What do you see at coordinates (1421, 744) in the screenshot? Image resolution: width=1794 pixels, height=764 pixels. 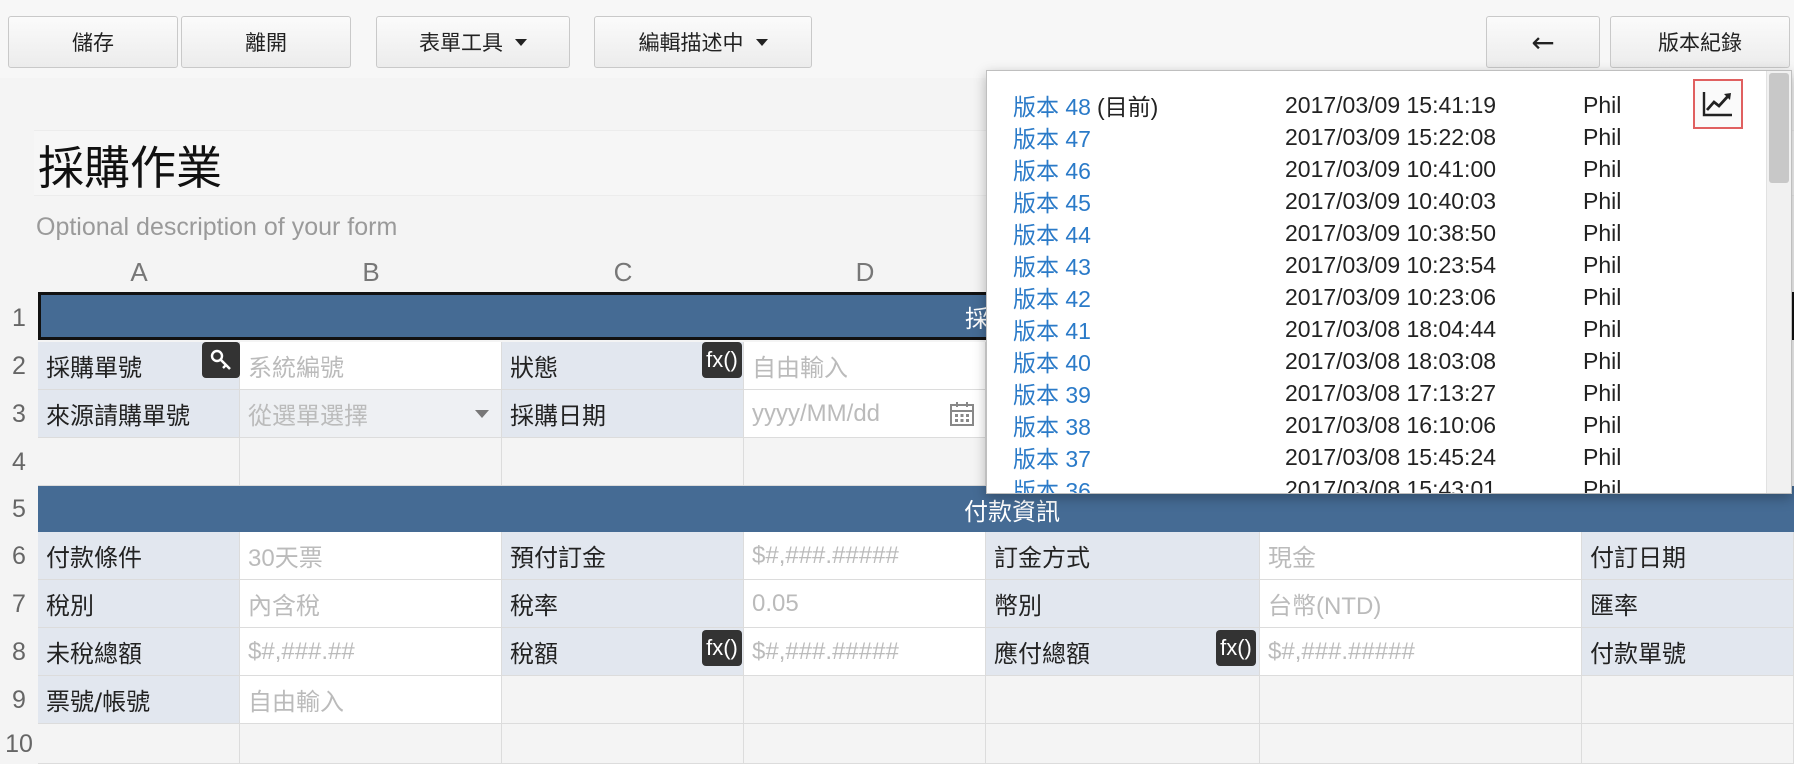 I see `cell-f10` at bounding box center [1421, 744].